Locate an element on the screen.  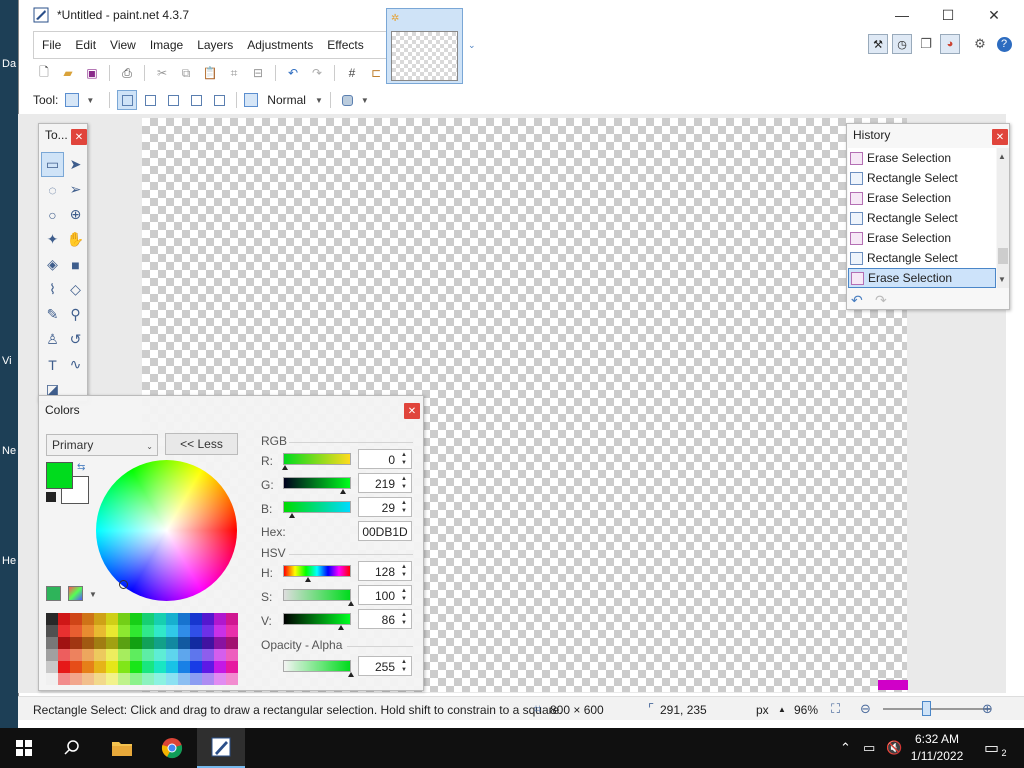
alpha-slider is located at coordinates (317, 666).